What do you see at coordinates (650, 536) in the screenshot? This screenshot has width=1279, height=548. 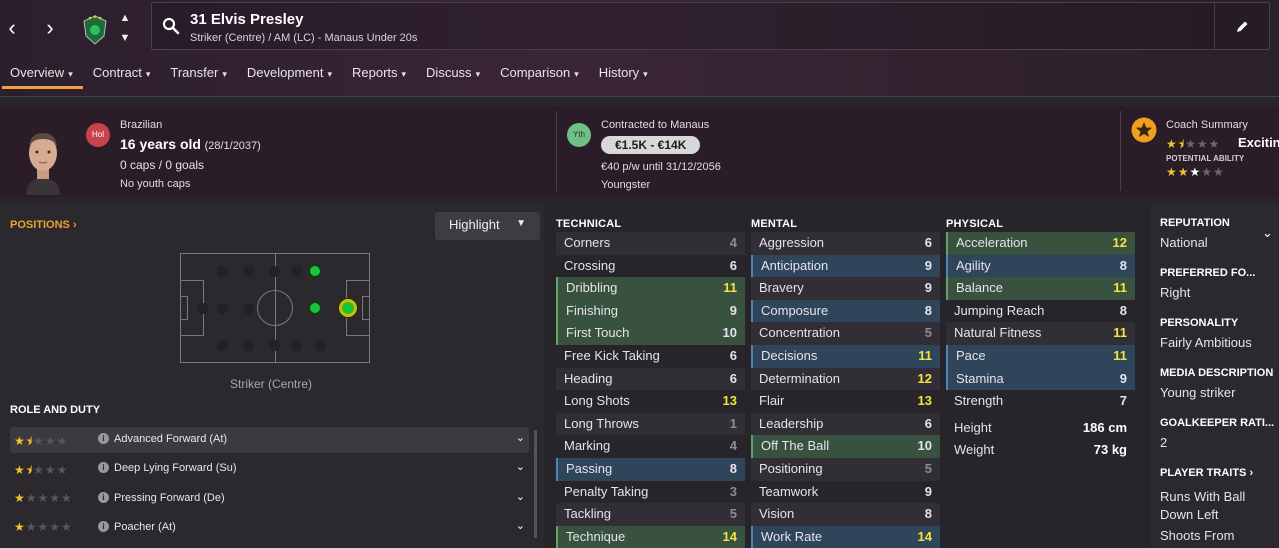 I see `attribute-row-key: Technique 14` at bounding box center [650, 536].